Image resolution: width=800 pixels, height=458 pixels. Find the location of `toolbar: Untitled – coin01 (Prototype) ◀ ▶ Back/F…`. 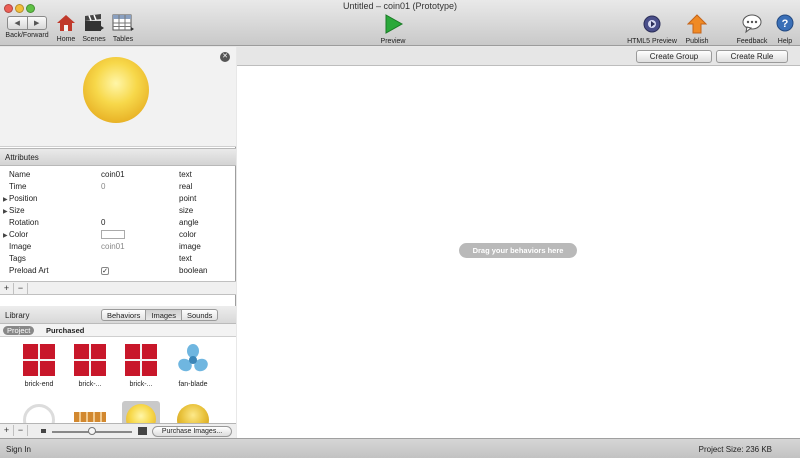

toolbar: Untitled – coin01 (Prototype) ◀ ▶ Back/F… is located at coordinates (400, 23).